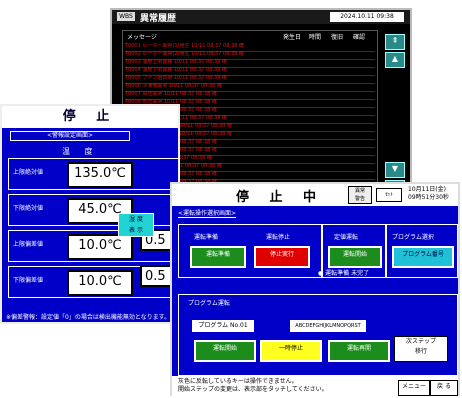 The height and width of the screenshot is (398, 462). I want to click on col-time: 時間, so click(315, 37).